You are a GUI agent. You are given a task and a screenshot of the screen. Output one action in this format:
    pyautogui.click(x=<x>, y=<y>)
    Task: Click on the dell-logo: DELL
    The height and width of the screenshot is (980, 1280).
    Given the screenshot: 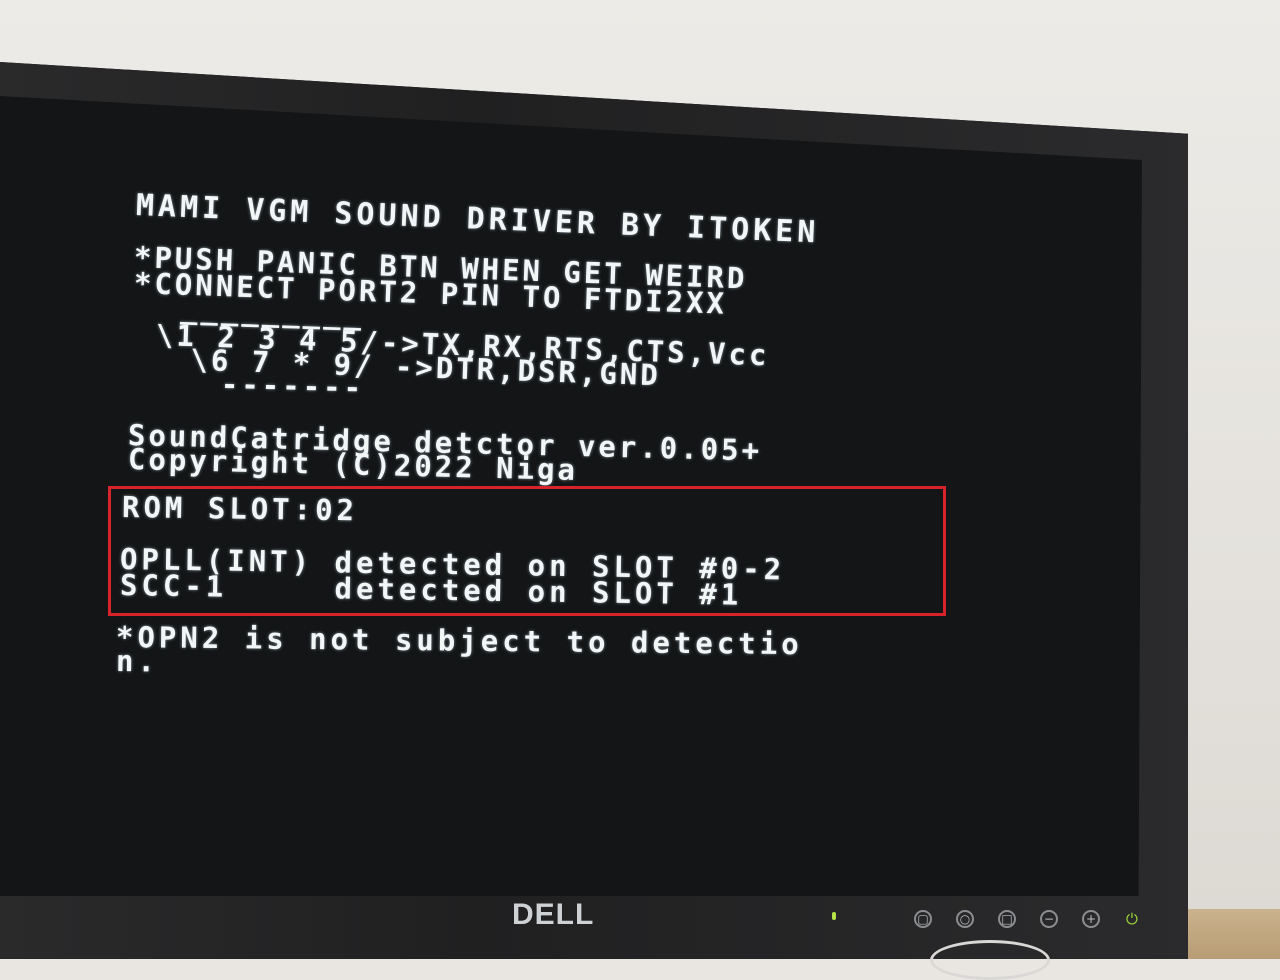 What is the action you would take?
    pyautogui.click(x=553, y=914)
    